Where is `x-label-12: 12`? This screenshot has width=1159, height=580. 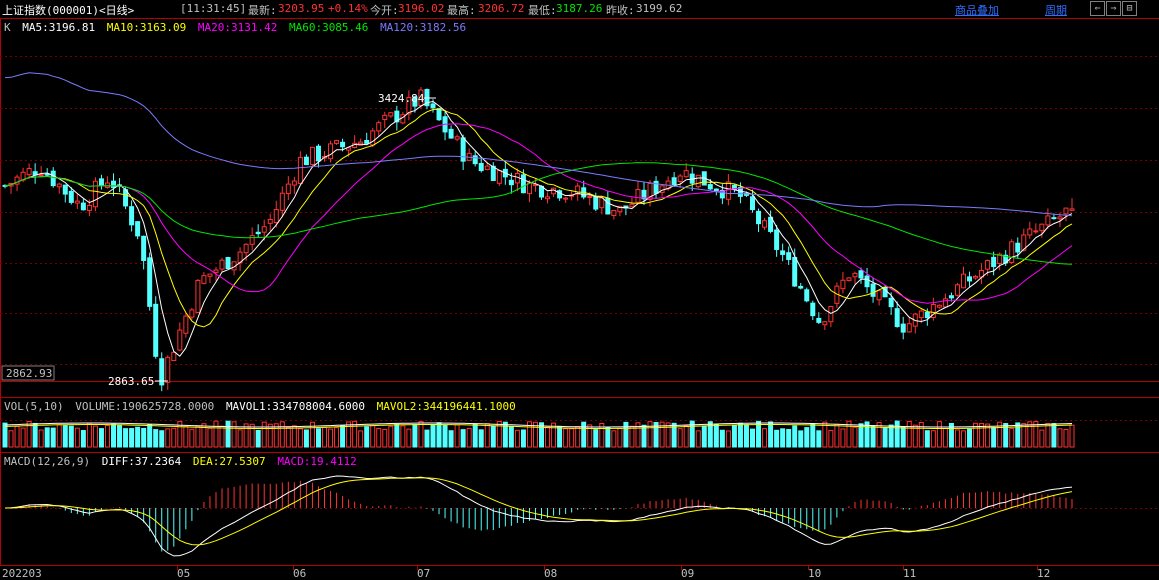
x-label-12: 12 is located at coordinates (1043, 573).